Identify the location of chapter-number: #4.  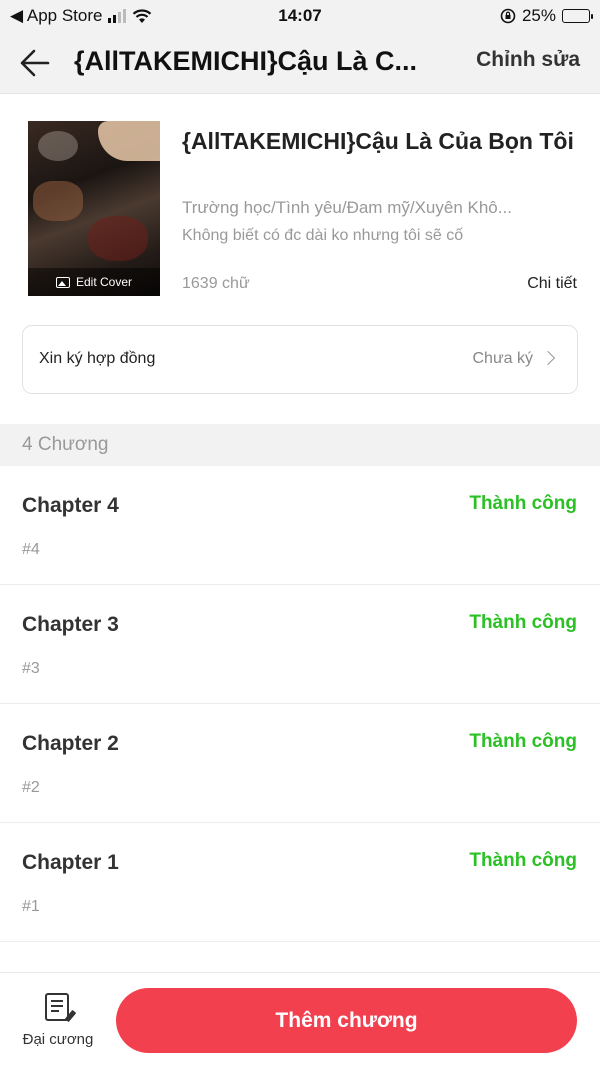
(31, 549).